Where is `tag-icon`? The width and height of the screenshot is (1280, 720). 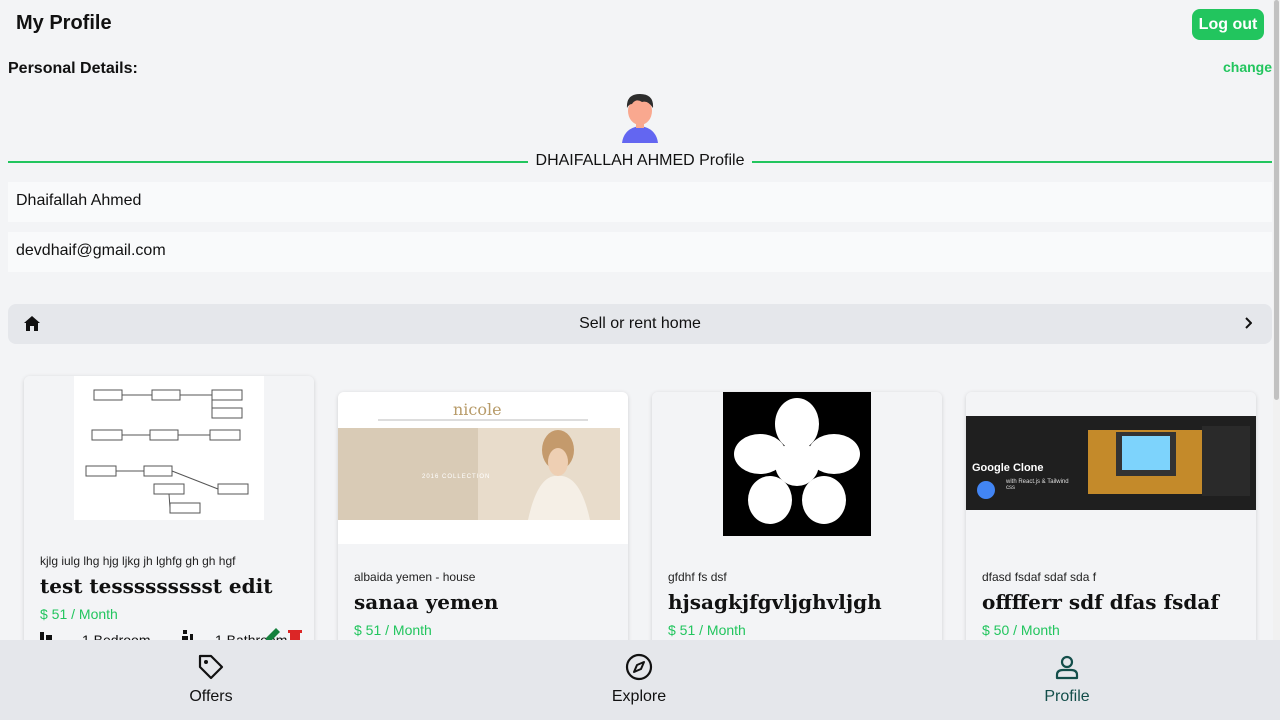 tag-icon is located at coordinates (211, 667).